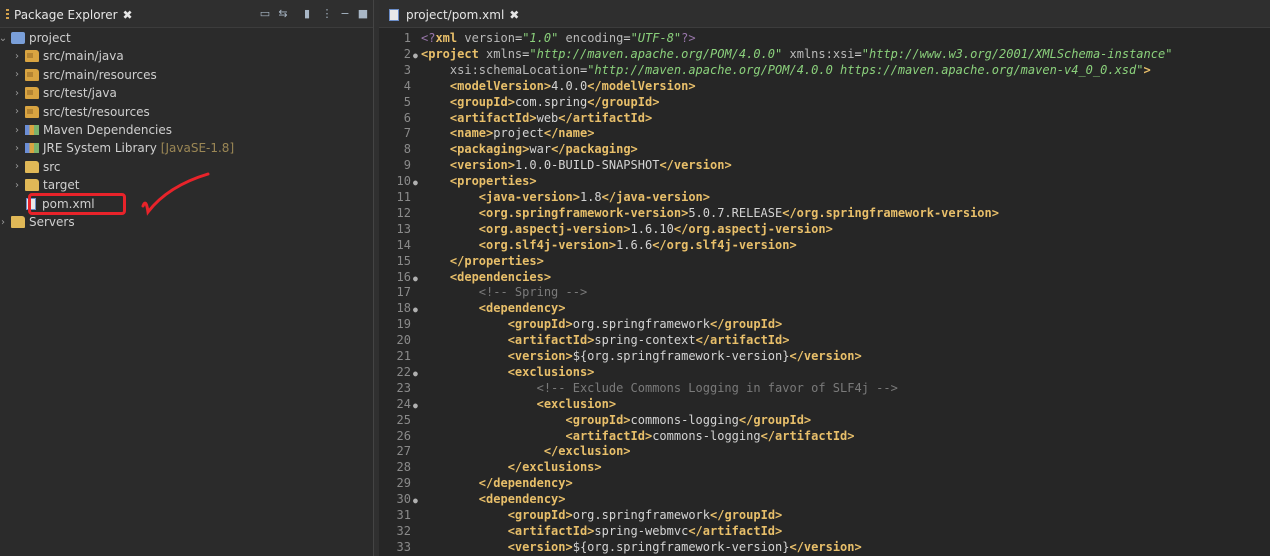 This screenshot has height=556, width=1270. I want to click on folder-icon, so click(32, 166).